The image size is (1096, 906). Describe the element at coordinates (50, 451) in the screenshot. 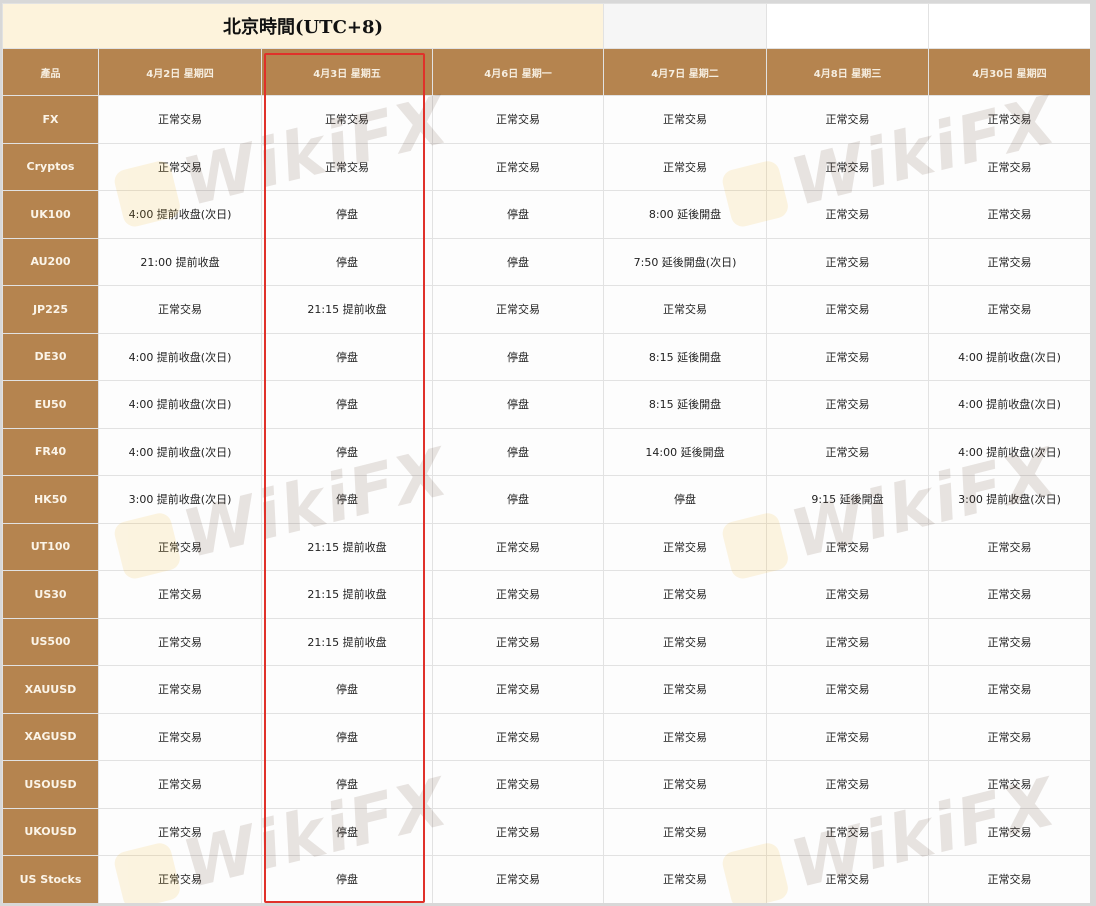

I see `product-cell: FR40` at that location.